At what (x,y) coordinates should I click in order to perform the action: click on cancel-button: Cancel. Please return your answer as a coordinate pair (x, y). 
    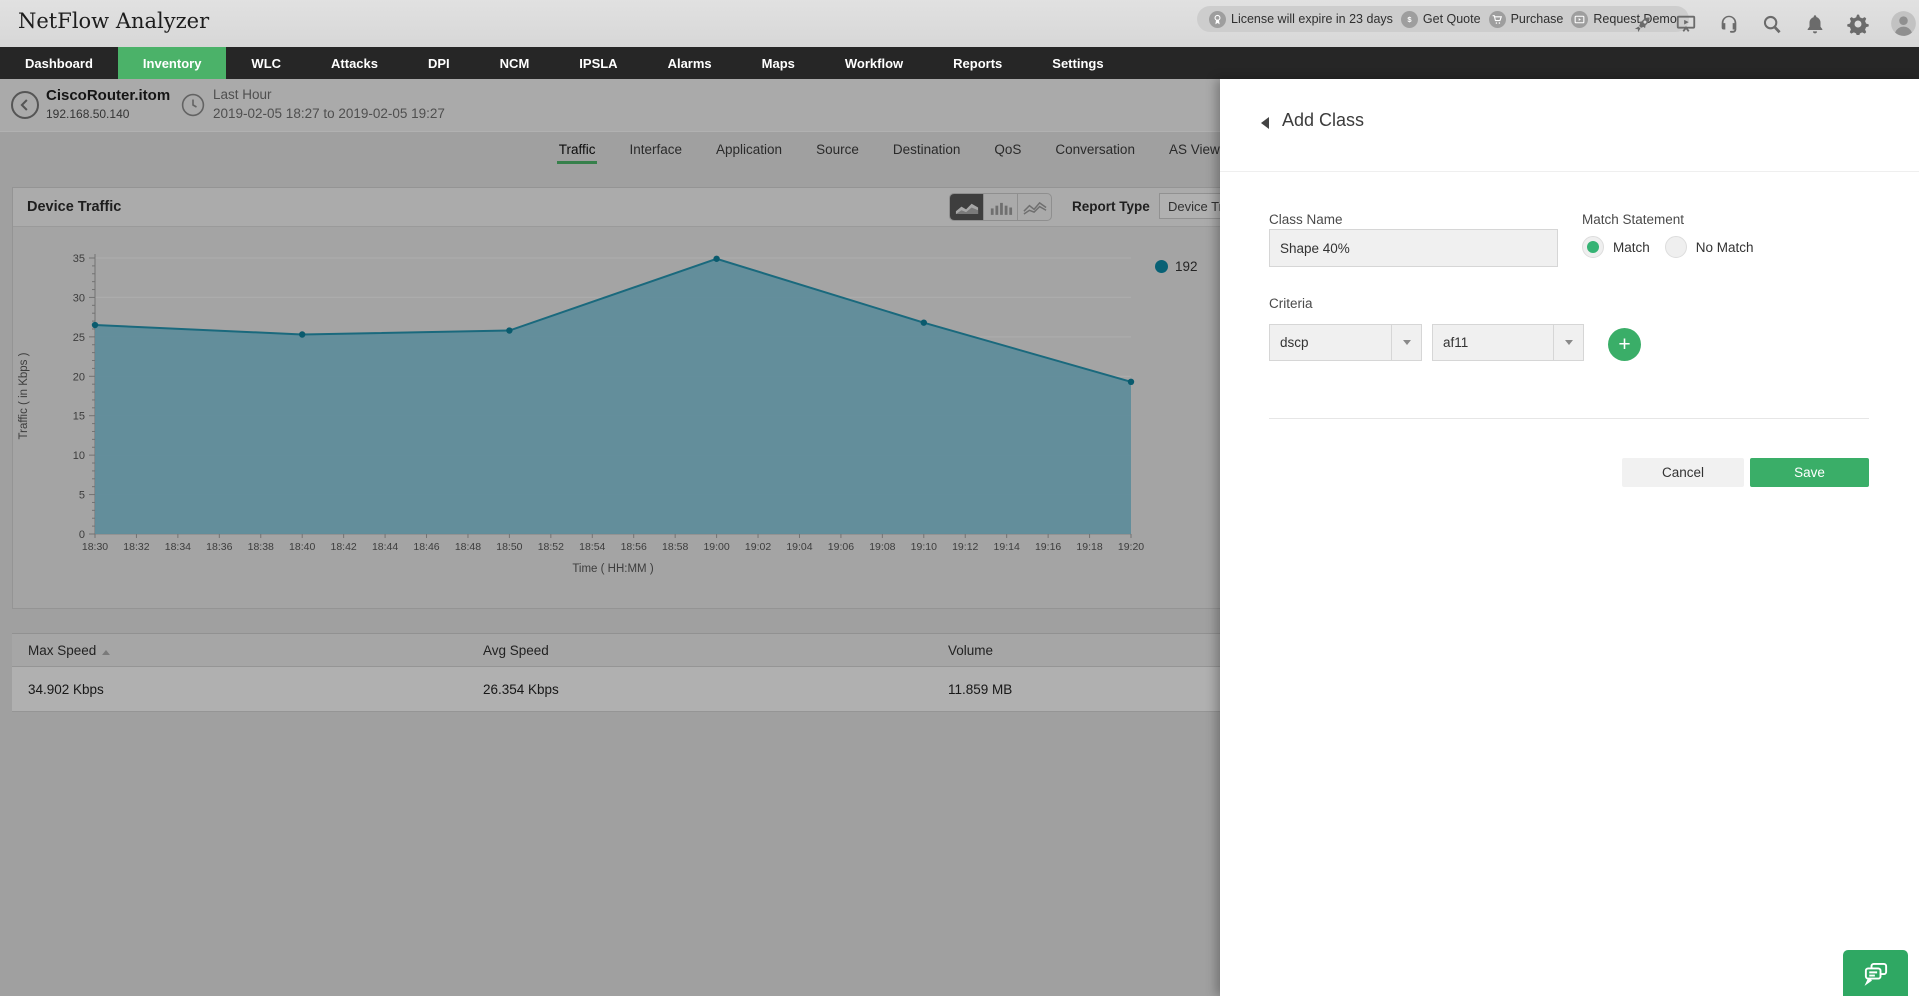
    Looking at the image, I should click on (1683, 472).